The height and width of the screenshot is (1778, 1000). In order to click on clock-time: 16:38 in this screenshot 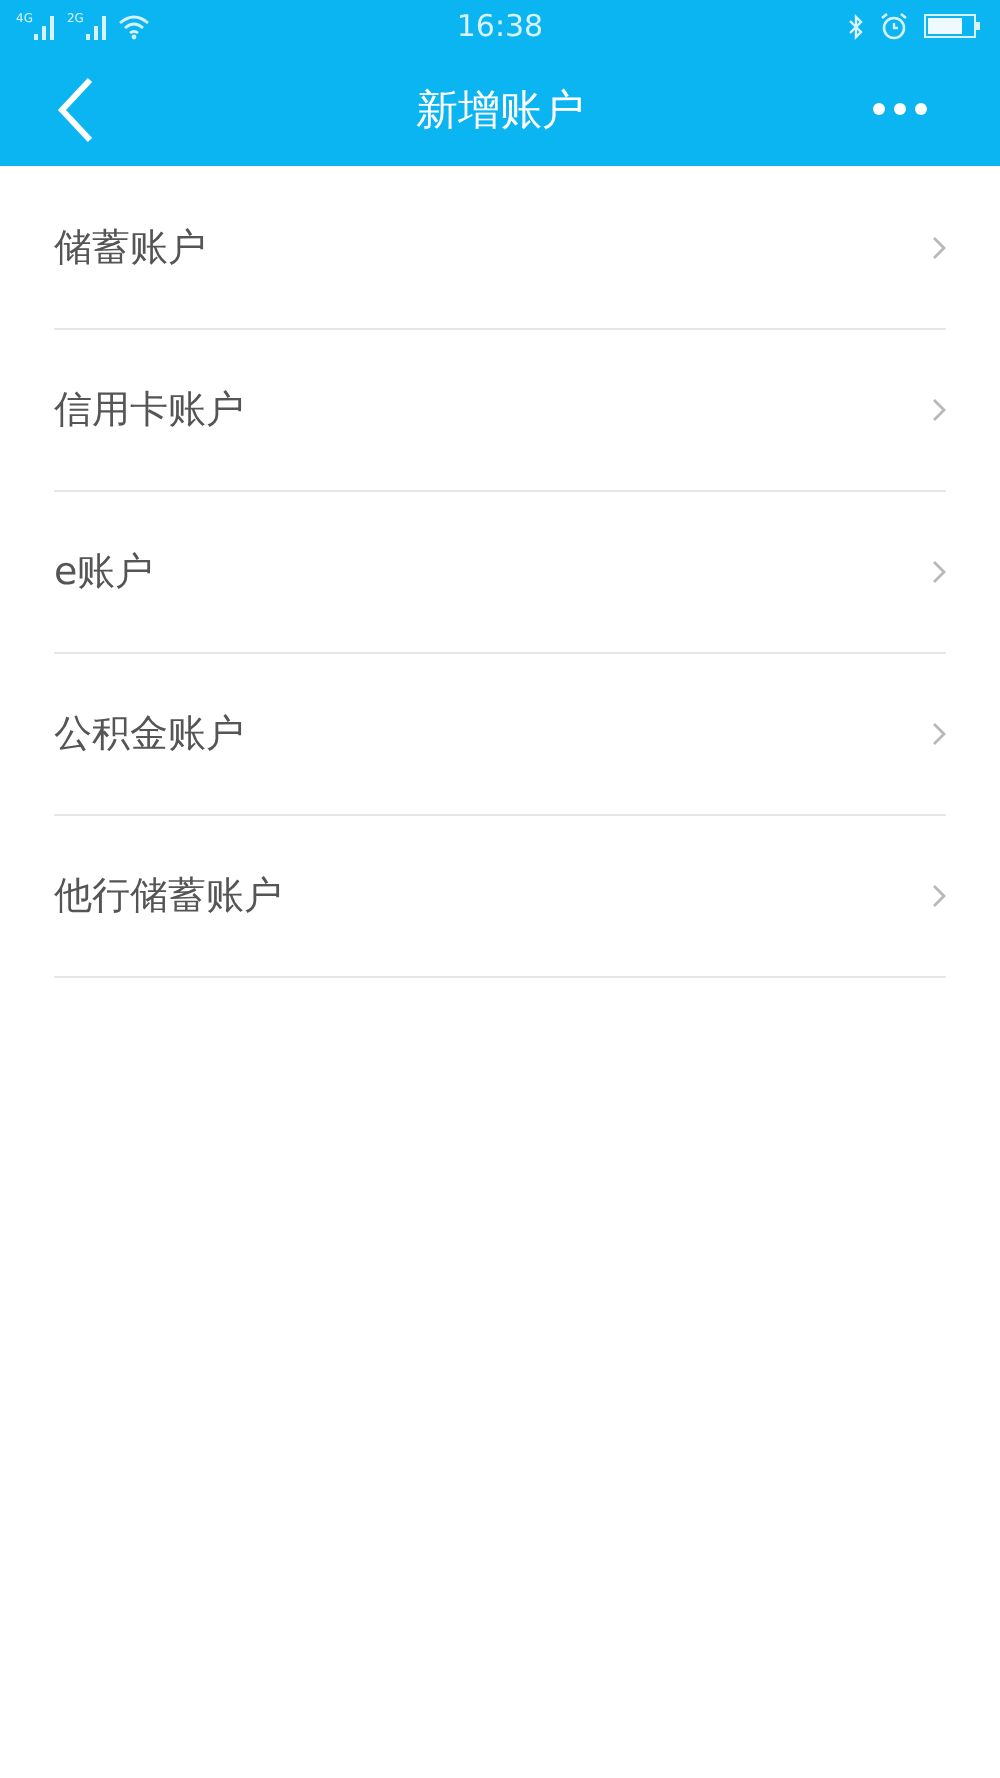, I will do `click(500, 26)`.